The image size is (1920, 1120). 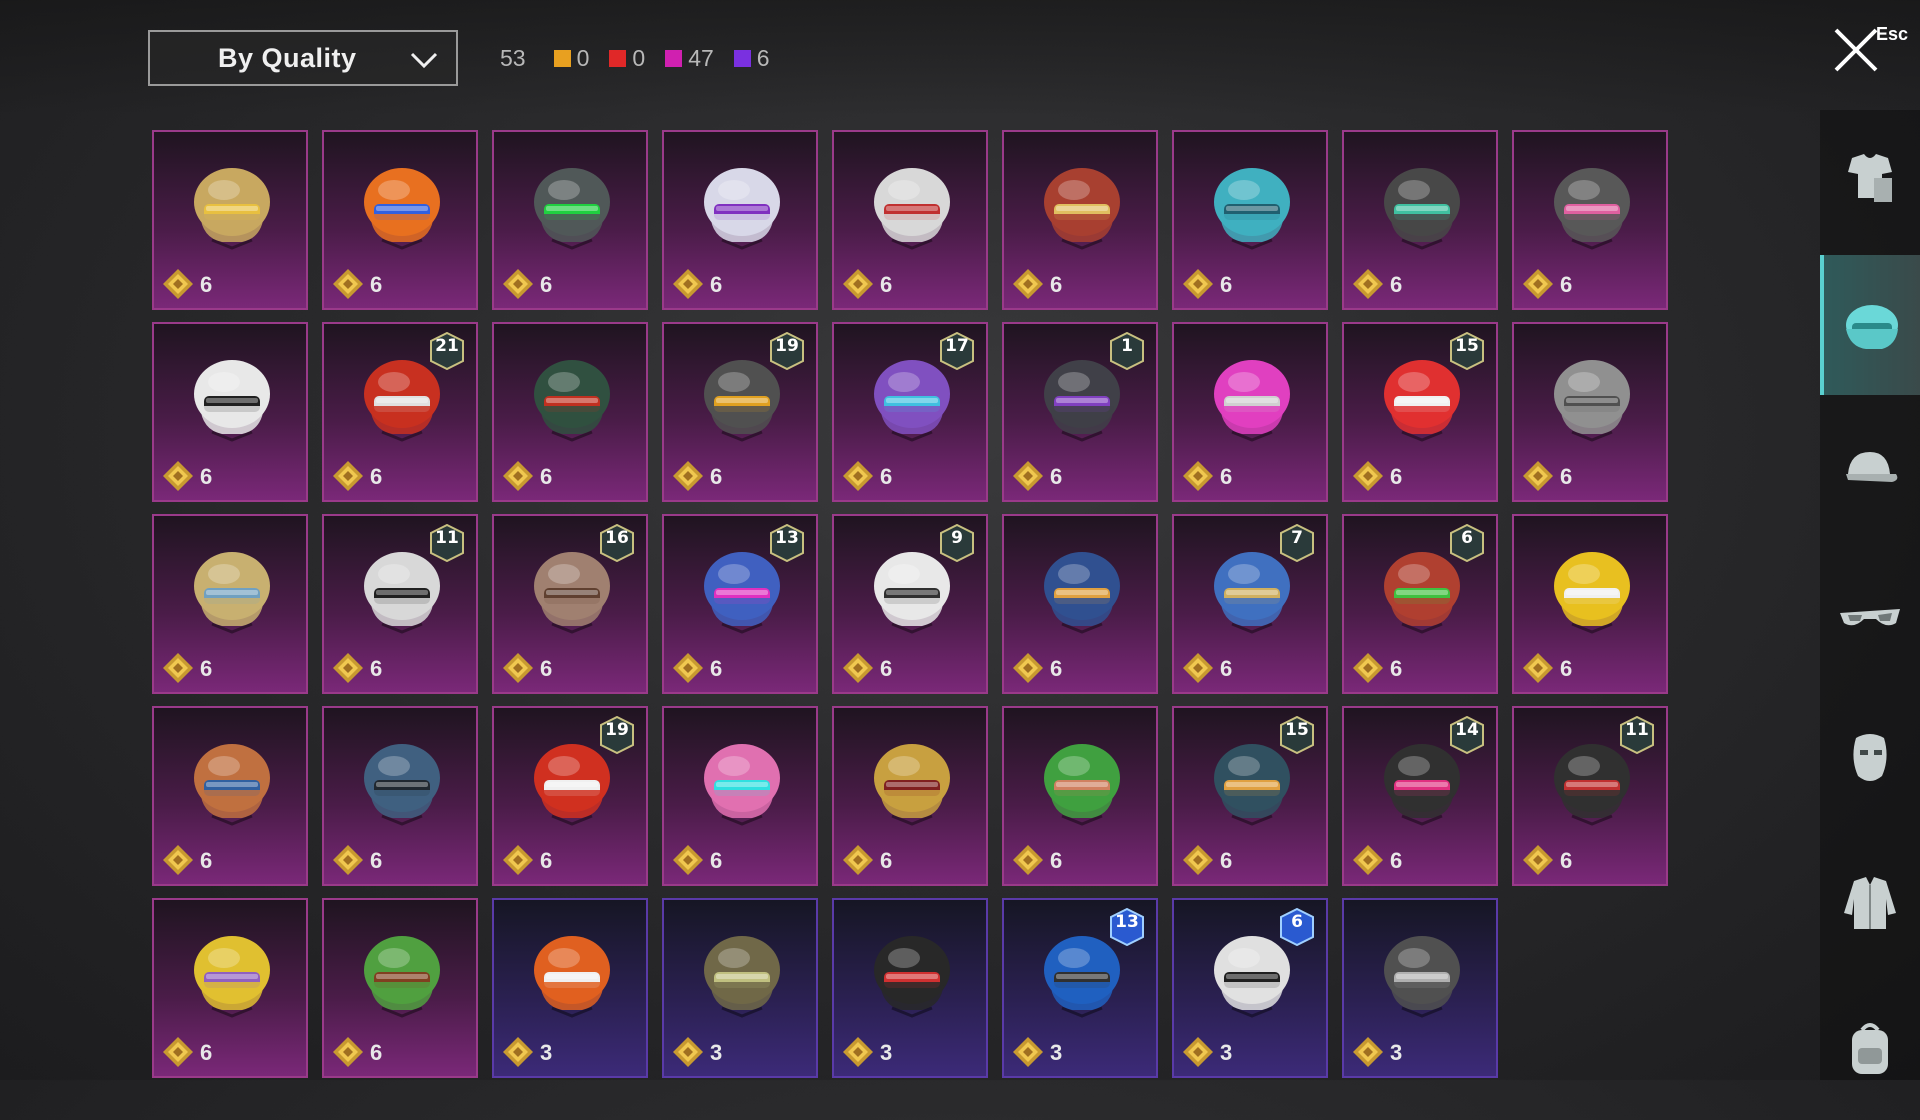 I want to click on helmet-item-card: 96, so click(x=910, y=604).